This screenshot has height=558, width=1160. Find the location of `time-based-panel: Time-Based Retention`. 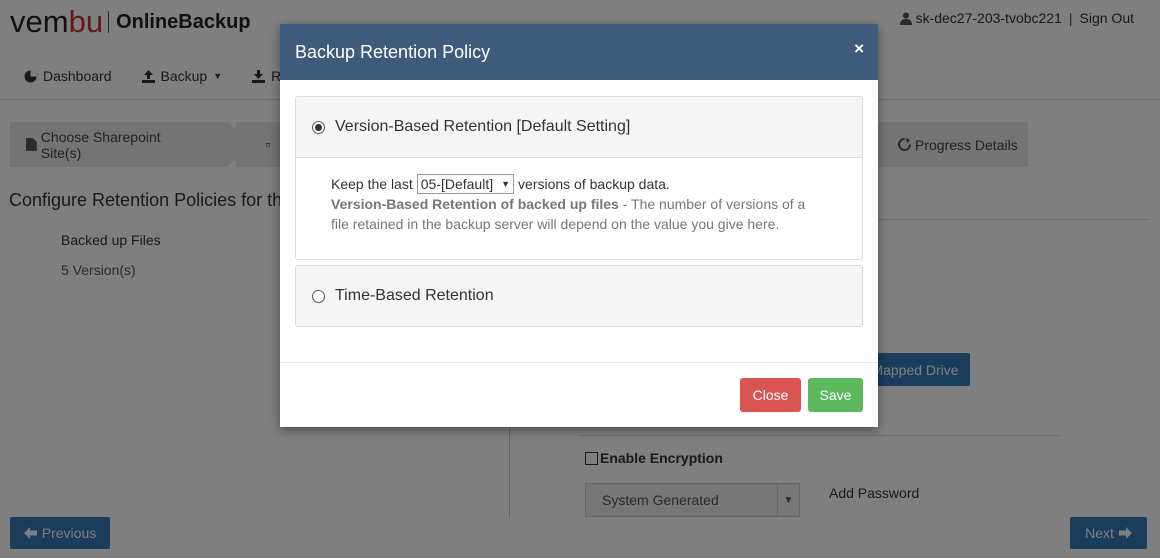

time-based-panel: Time-Based Retention is located at coordinates (579, 296).